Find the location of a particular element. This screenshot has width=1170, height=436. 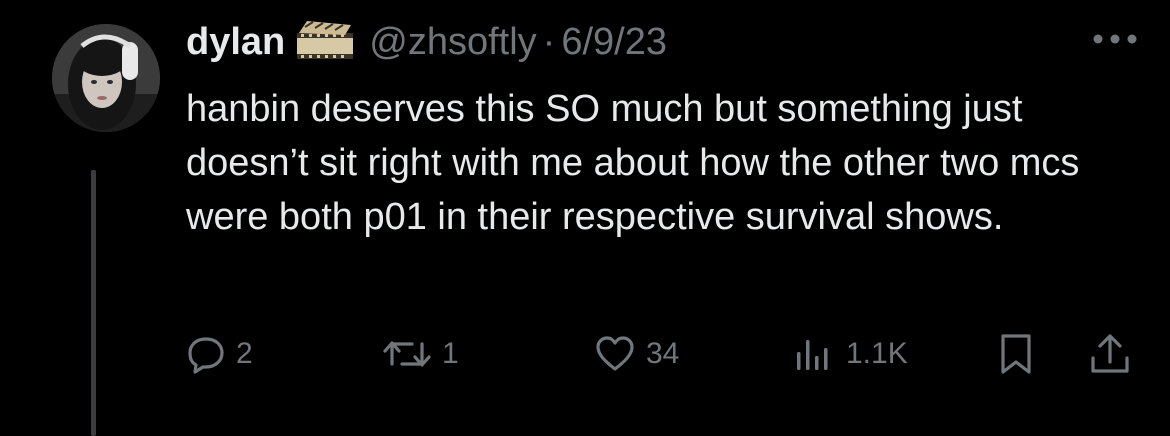

bookmark-icon is located at coordinates (1016, 354).